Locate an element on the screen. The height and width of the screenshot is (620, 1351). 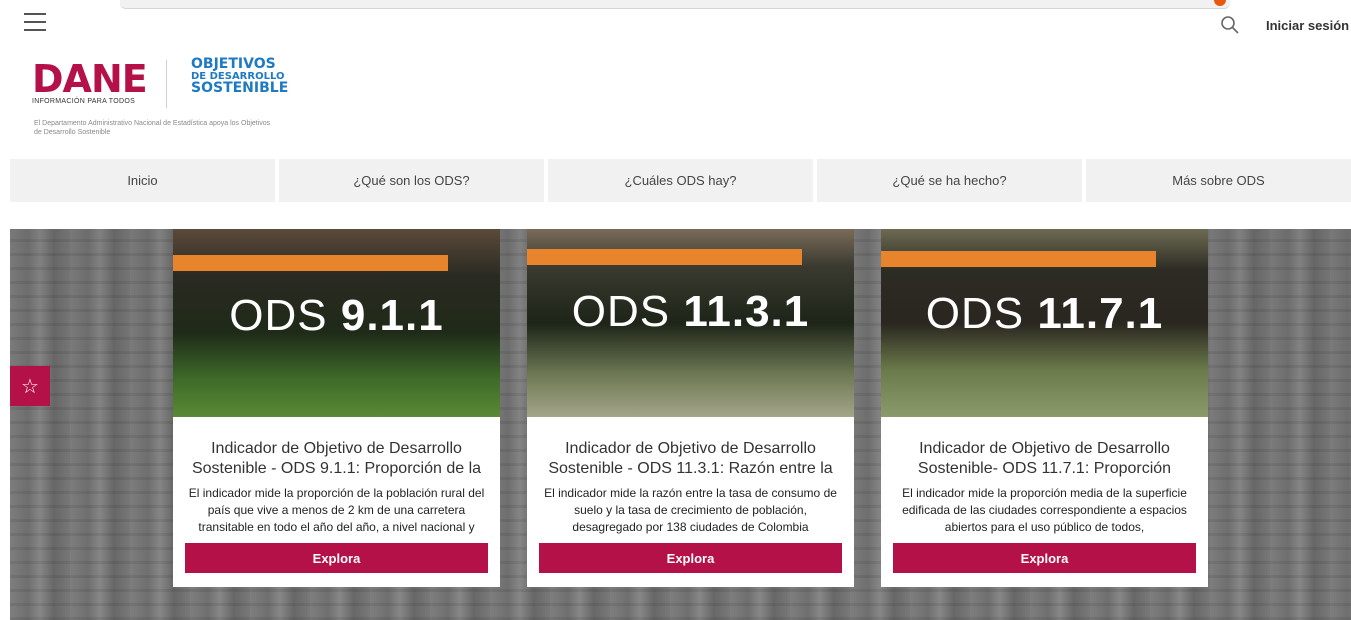
search-icon is located at coordinates (1230, 25).